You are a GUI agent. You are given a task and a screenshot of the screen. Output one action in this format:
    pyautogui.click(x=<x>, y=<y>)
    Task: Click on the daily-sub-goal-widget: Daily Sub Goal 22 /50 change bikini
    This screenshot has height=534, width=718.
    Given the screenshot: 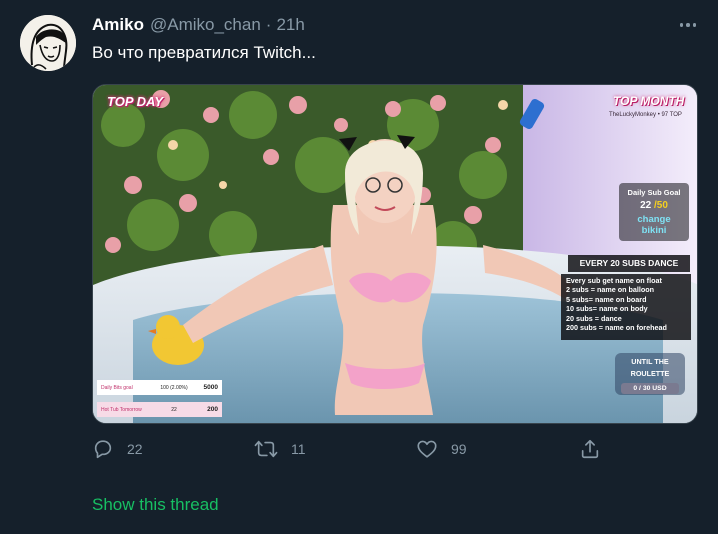 What is the action you would take?
    pyautogui.click(x=654, y=212)
    